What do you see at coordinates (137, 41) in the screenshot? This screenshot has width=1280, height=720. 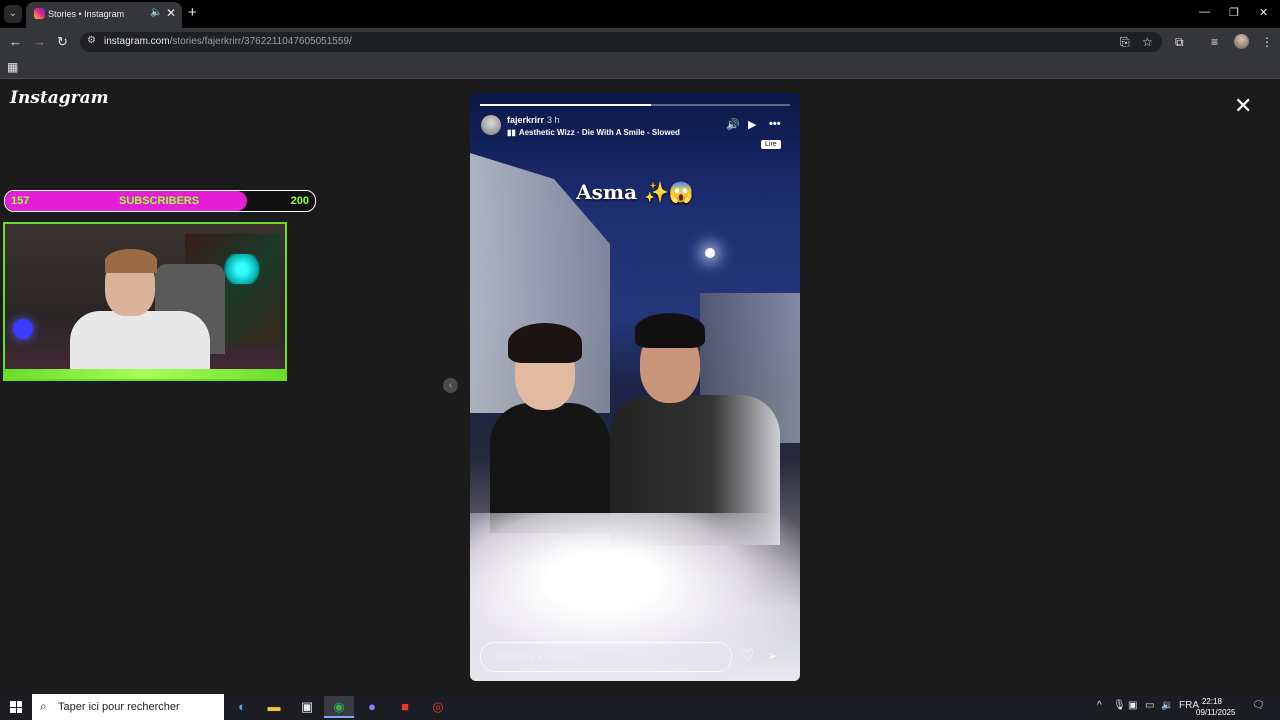 I see `url-host: instagram.com` at bounding box center [137, 41].